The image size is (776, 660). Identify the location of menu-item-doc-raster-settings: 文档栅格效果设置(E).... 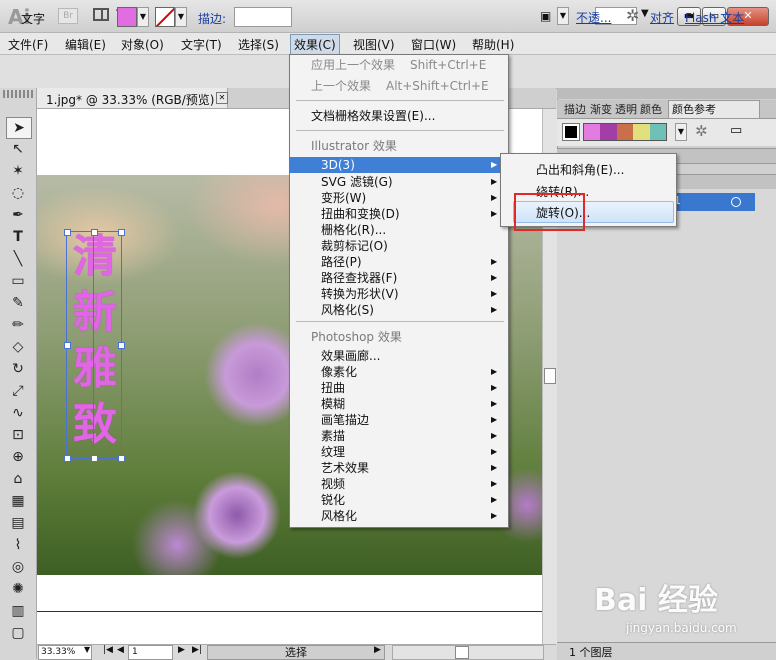
(398, 116).